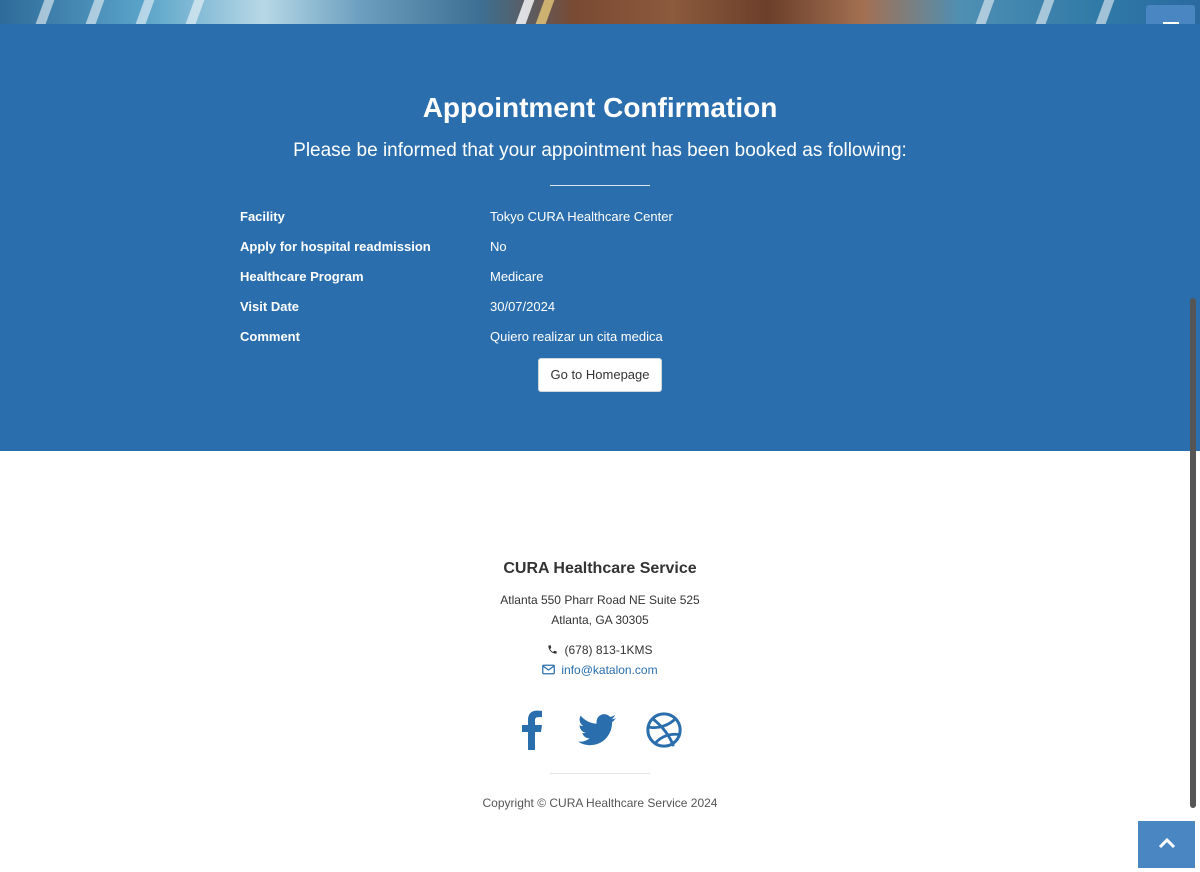 The image size is (1200, 872). What do you see at coordinates (523, 306) in the screenshot?
I see `visit-date-value: 30/07/2024` at bounding box center [523, 306].